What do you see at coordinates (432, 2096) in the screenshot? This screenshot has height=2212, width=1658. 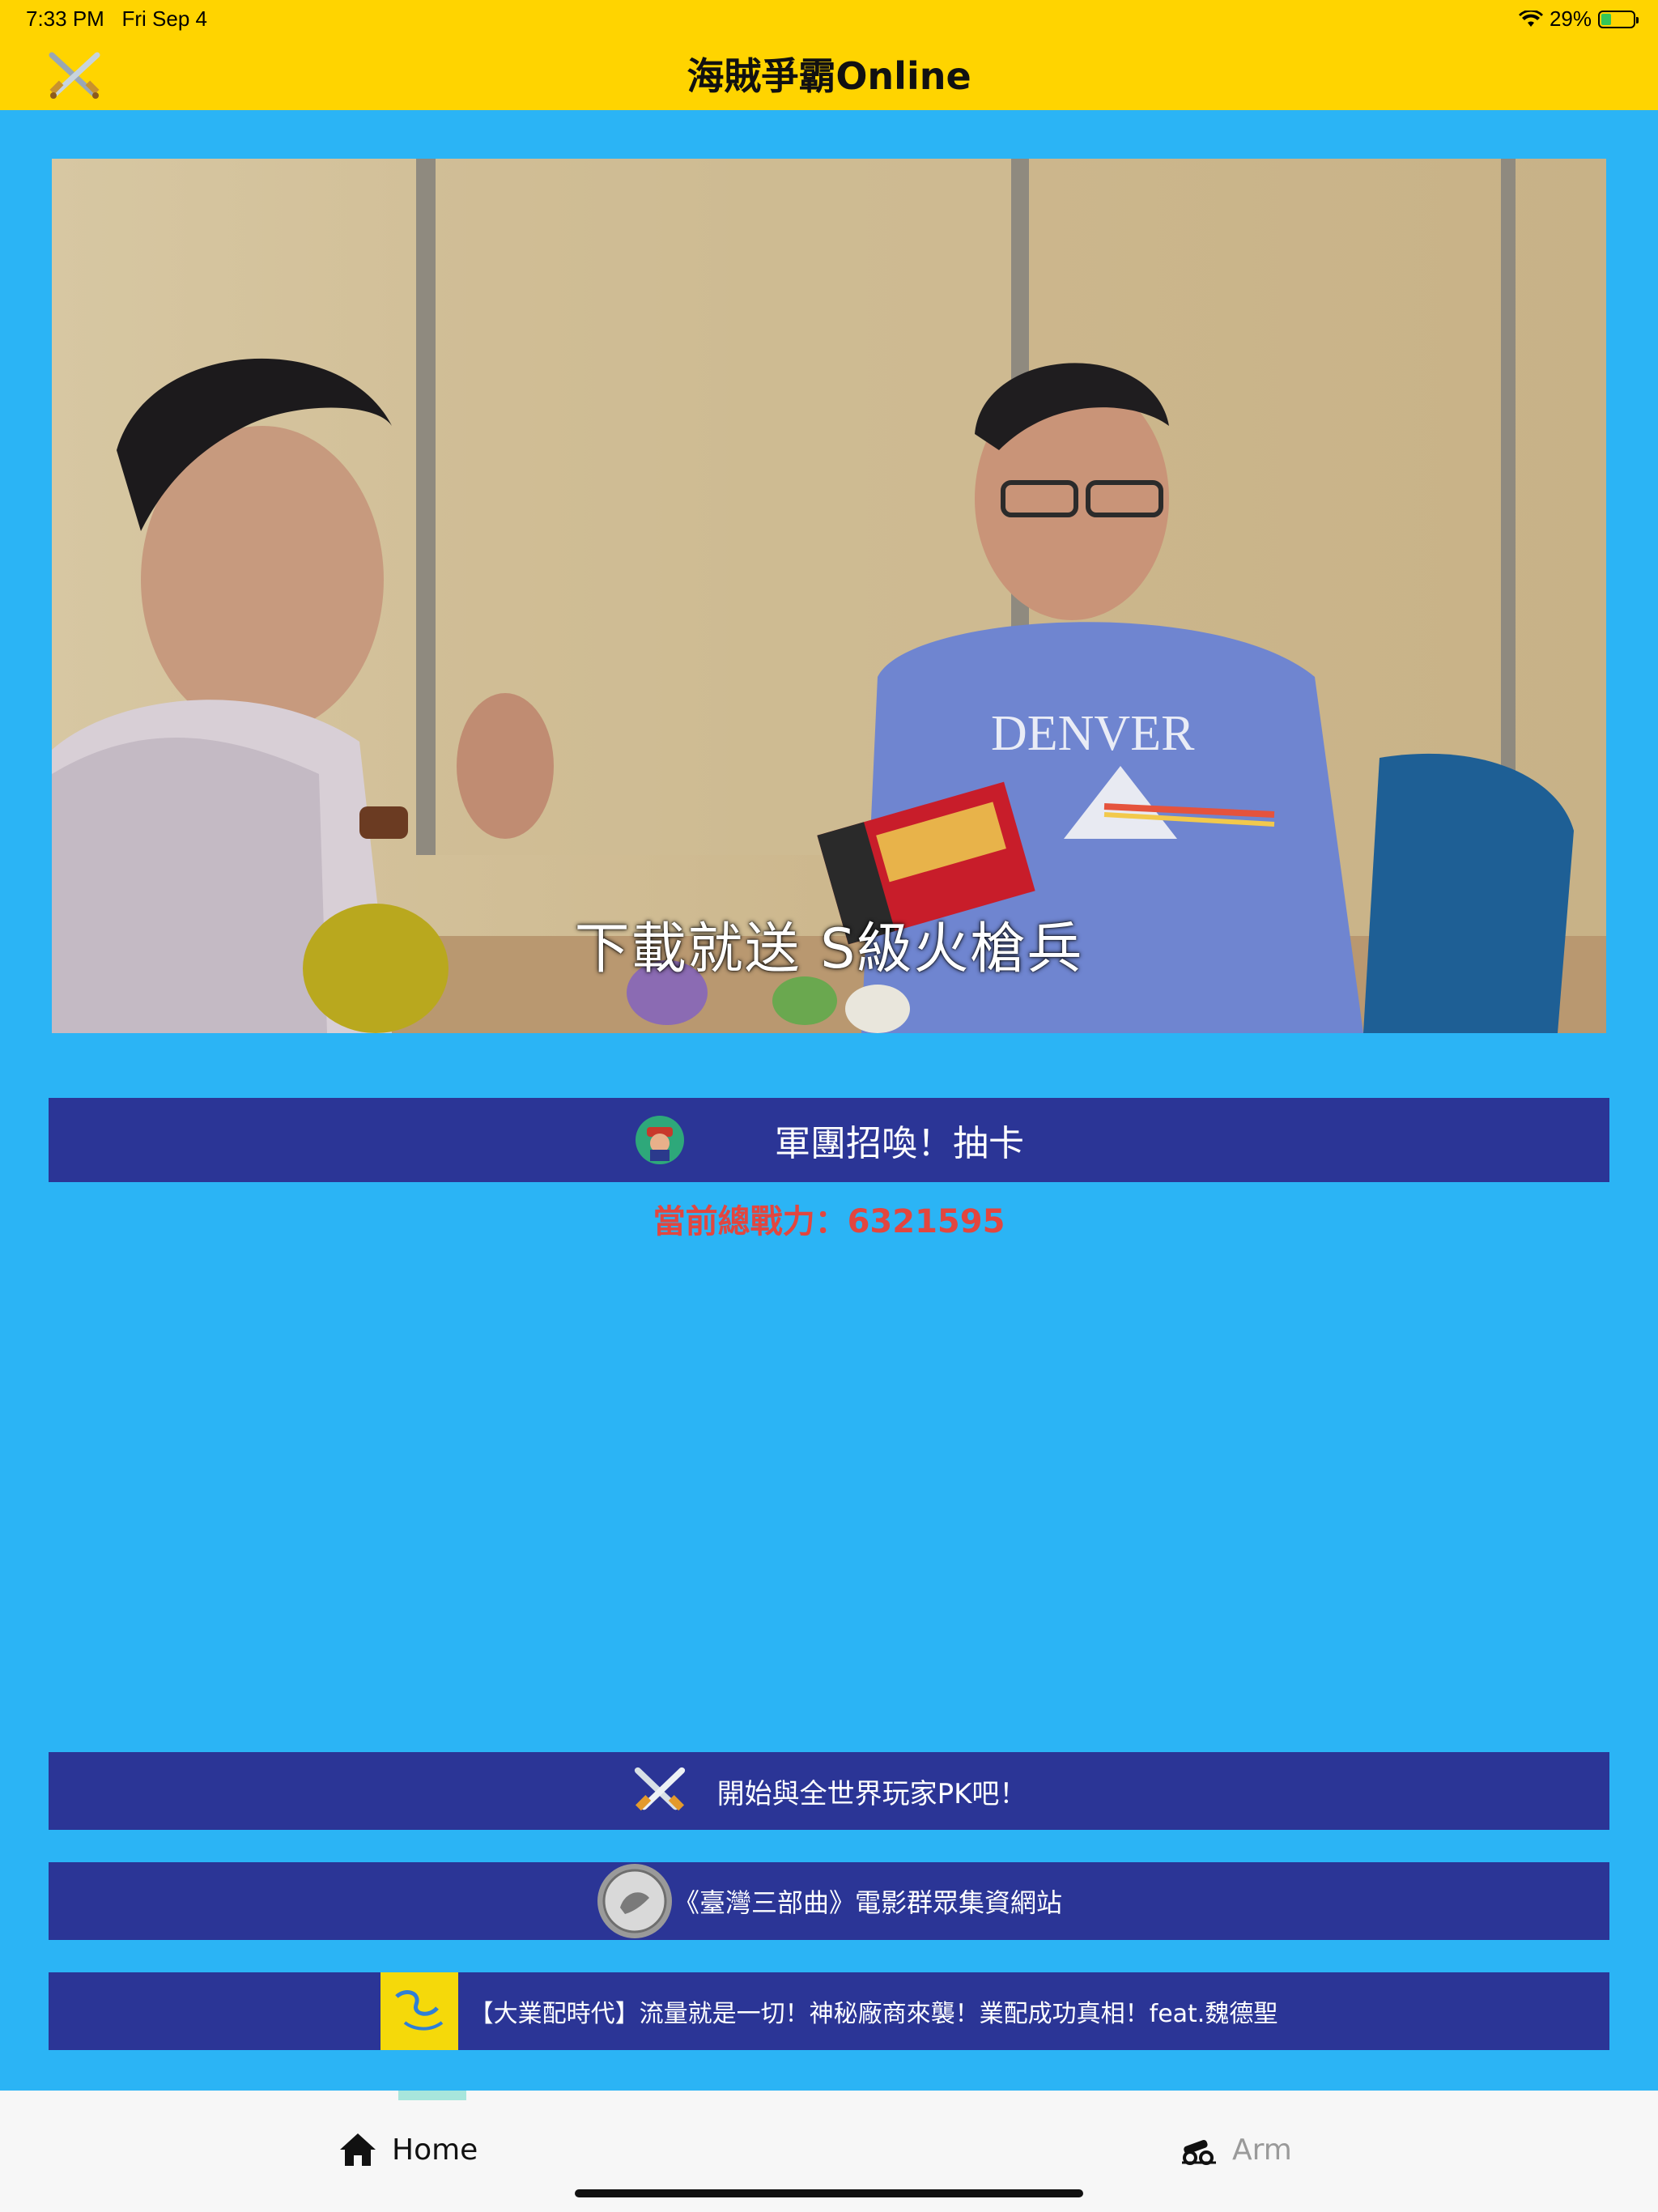 I see `active-tab-indicator` at bounding box center [432, 2096].